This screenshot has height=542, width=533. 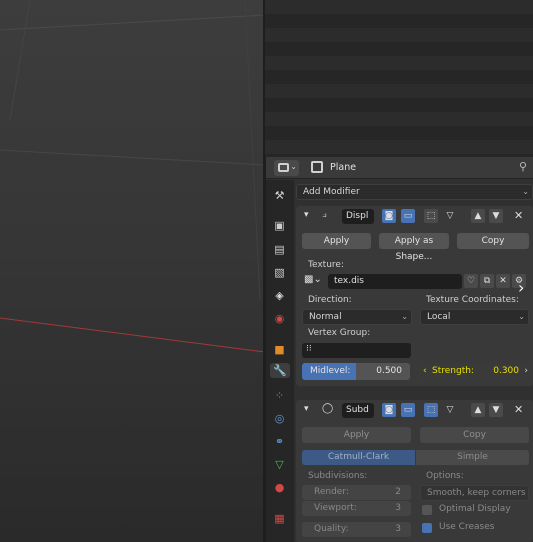 What do you see at coordinates (506, 371) in the screenshot?
I see `strength-value: 0.300` at bounding box center [506, 371].